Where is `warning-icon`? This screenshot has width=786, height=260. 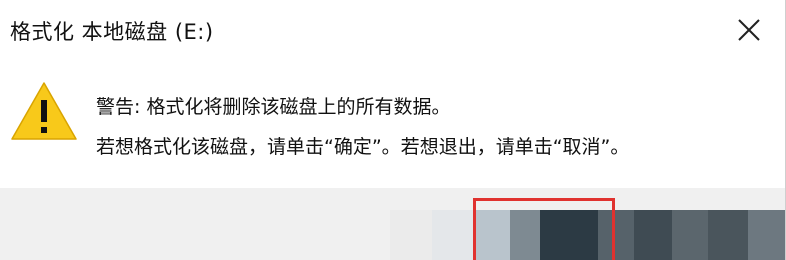 warning-icon is located at coordinates (44, 111).